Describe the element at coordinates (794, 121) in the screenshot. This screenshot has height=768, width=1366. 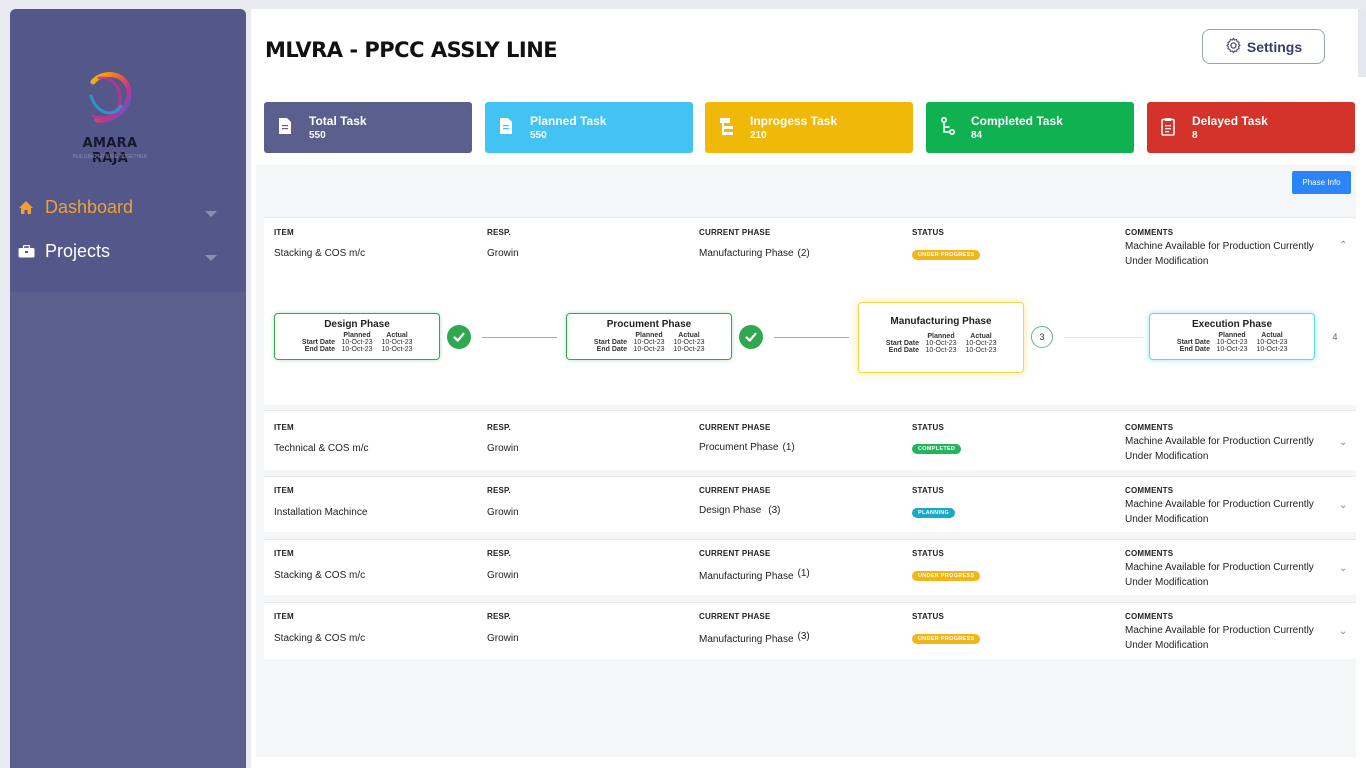
I see `stat-label: Inprogess Task` at that location.